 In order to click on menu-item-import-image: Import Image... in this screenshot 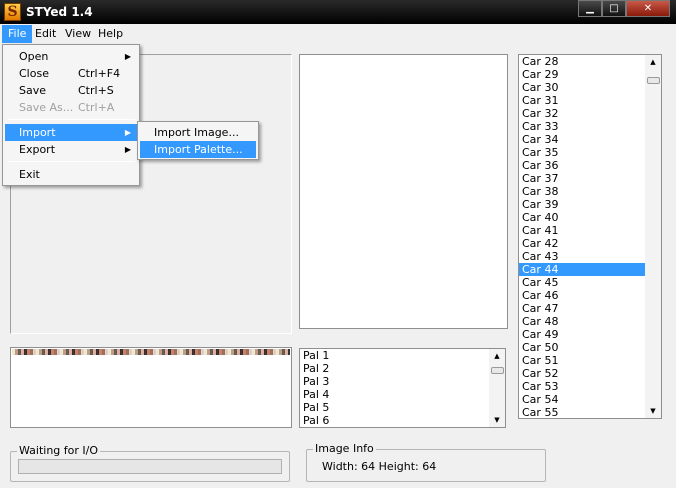, I will do `click(198, 132)`.